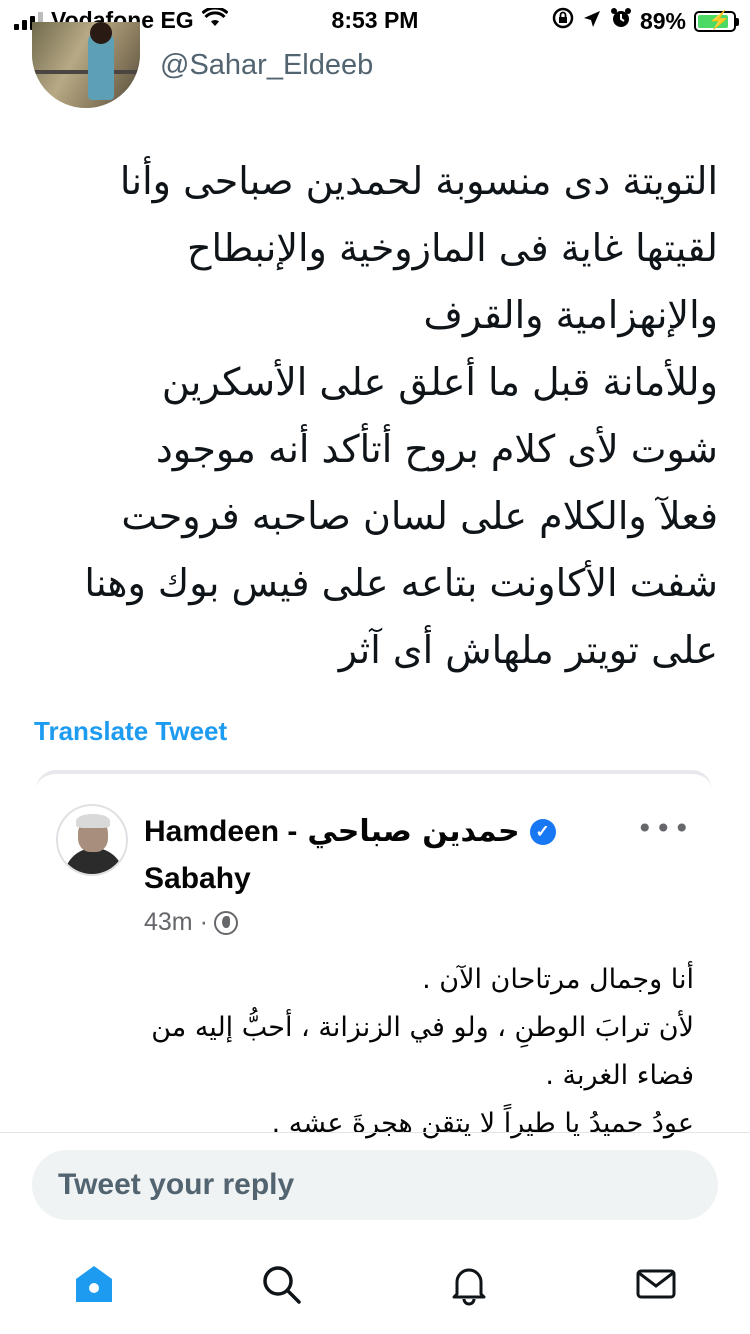  I want to click on tweet-line: لقيتها غاية فى المازوخية والإنبطاح, so click(452, 248).